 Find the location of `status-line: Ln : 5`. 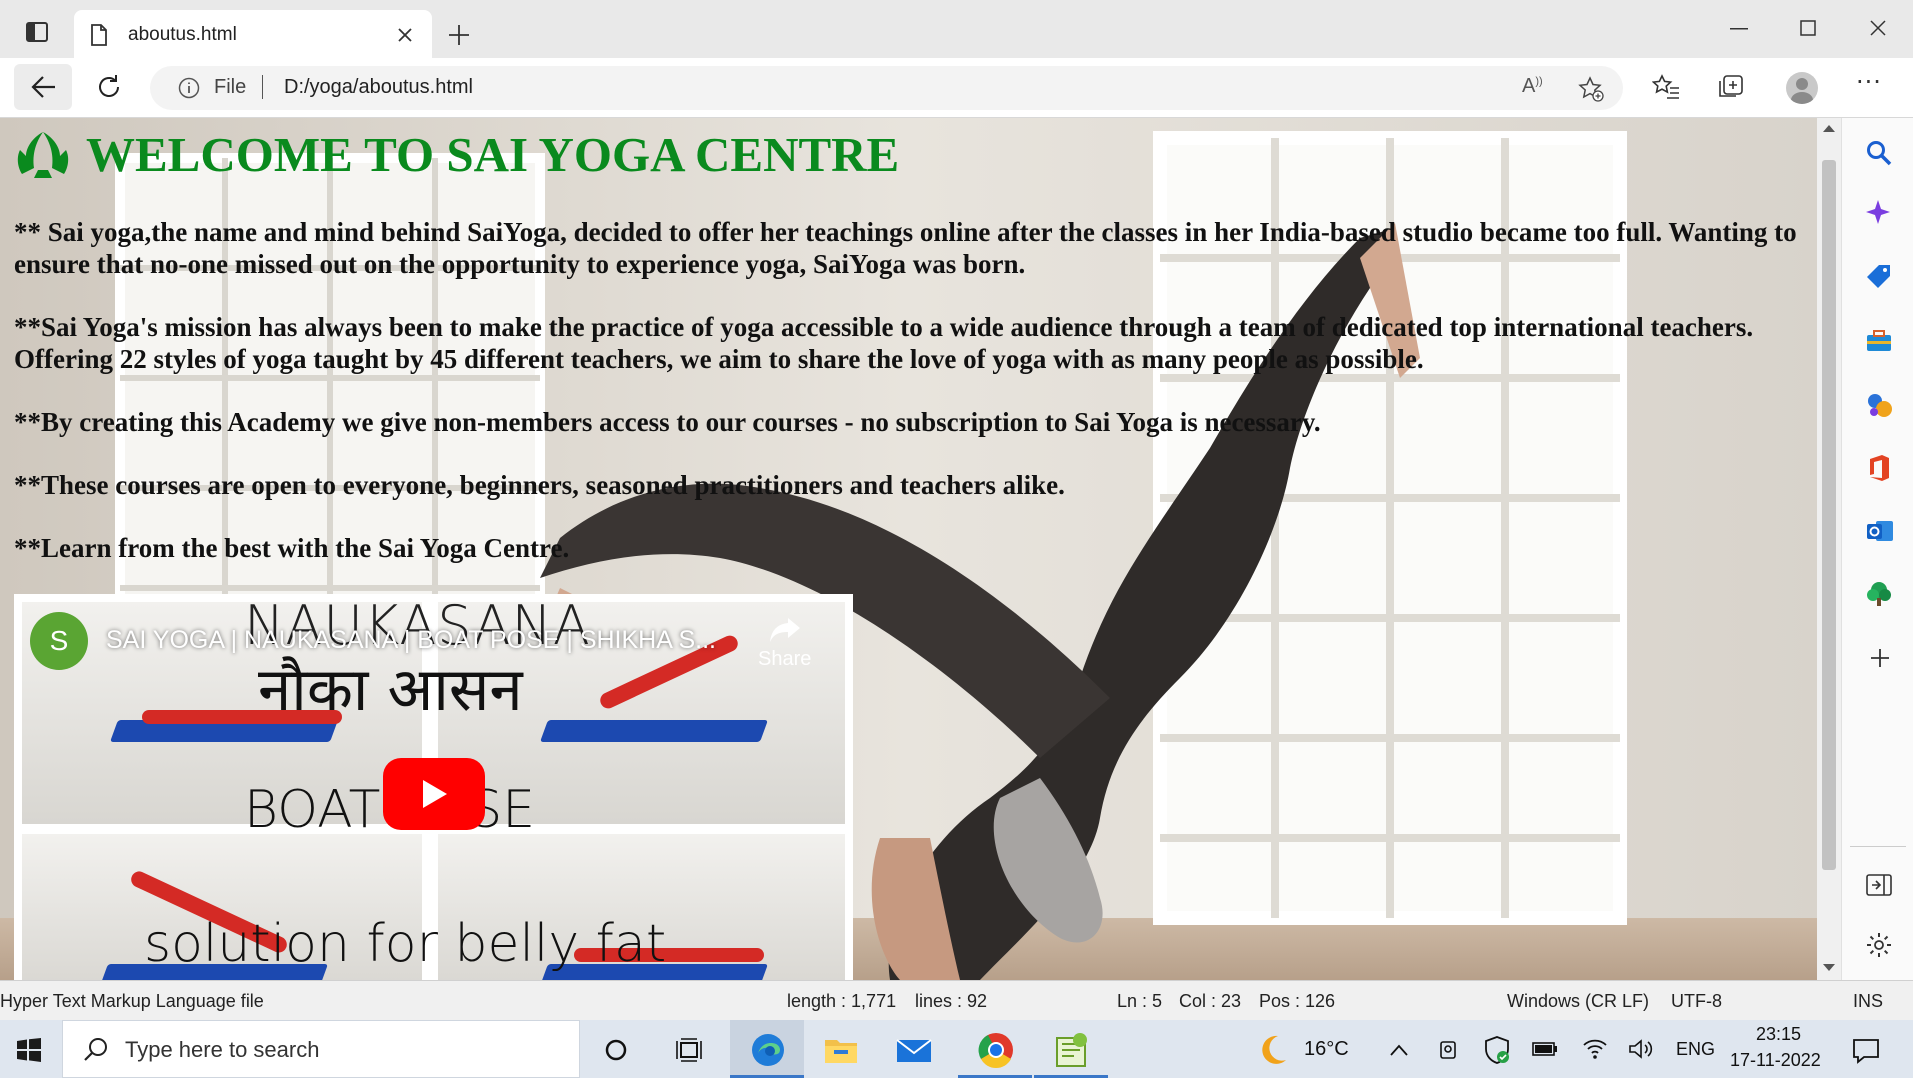

status-line: Ln : 5 is located at coordinates (1140, 1001).